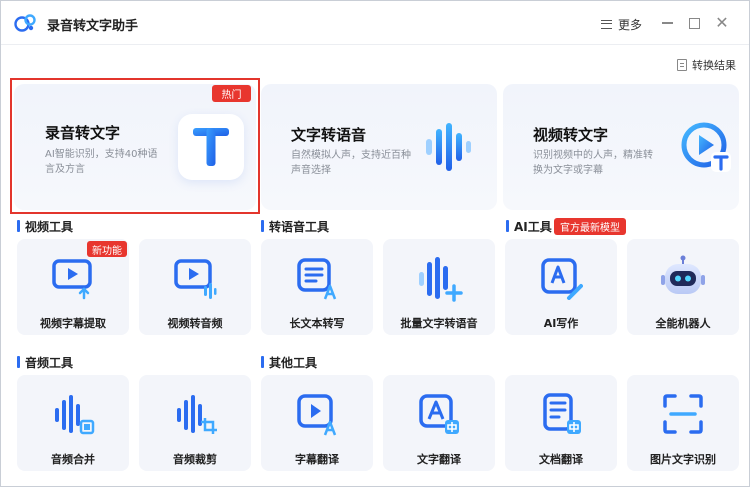 The height and width of the screenshot is (487, 750). Describe the element at coordinates (593, 163) in the screenshot. I see `feature-description: 识别视频中的人声，精准转换为文字或字幕` at that location.